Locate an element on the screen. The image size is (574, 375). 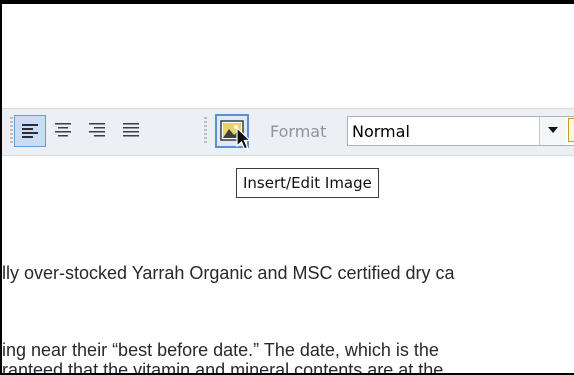
align-right-icon is located at coordinates (97, 130).